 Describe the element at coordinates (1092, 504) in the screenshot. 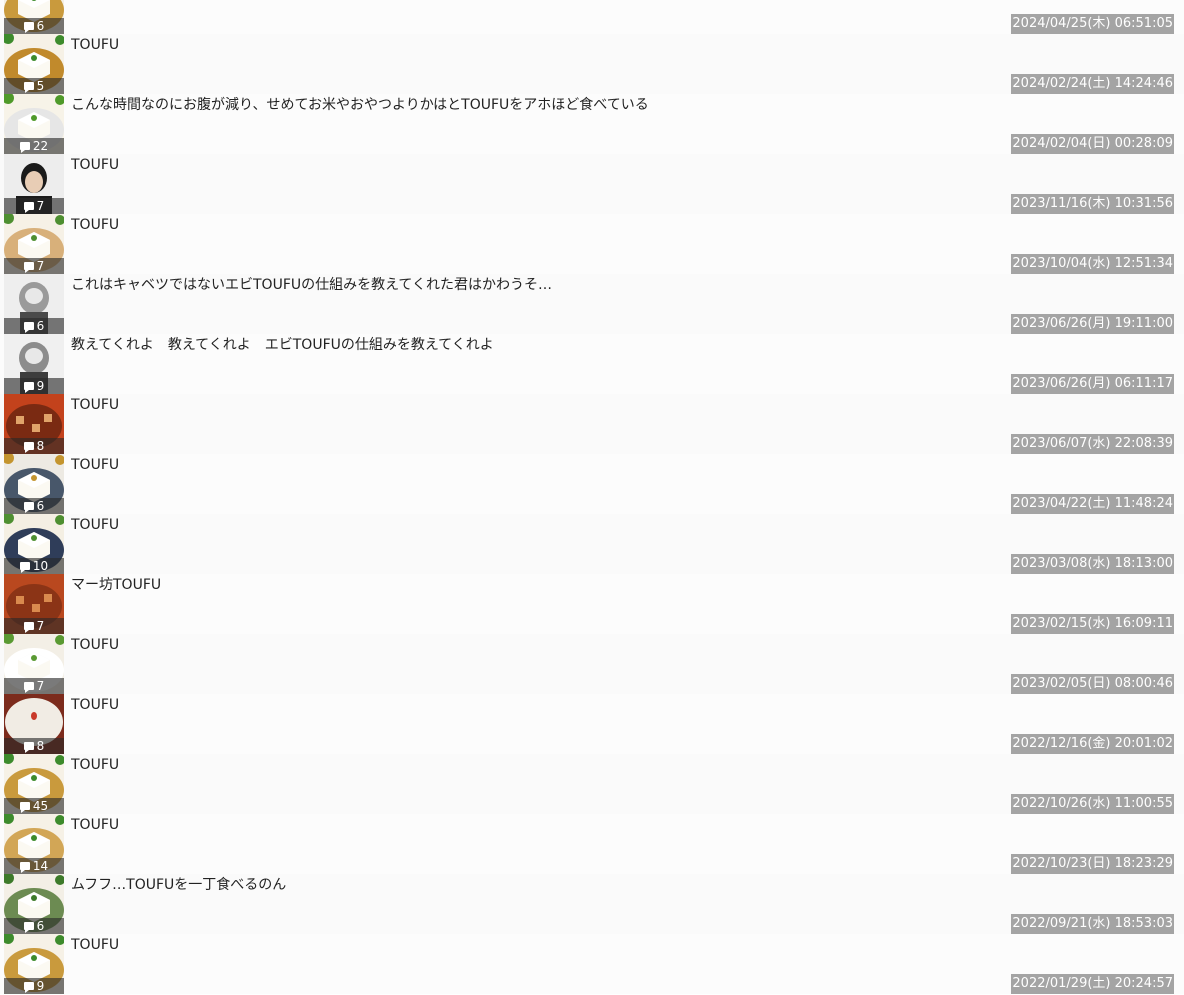

I see `post-date: 2023/04/22(土) 11:48:24` at that location.